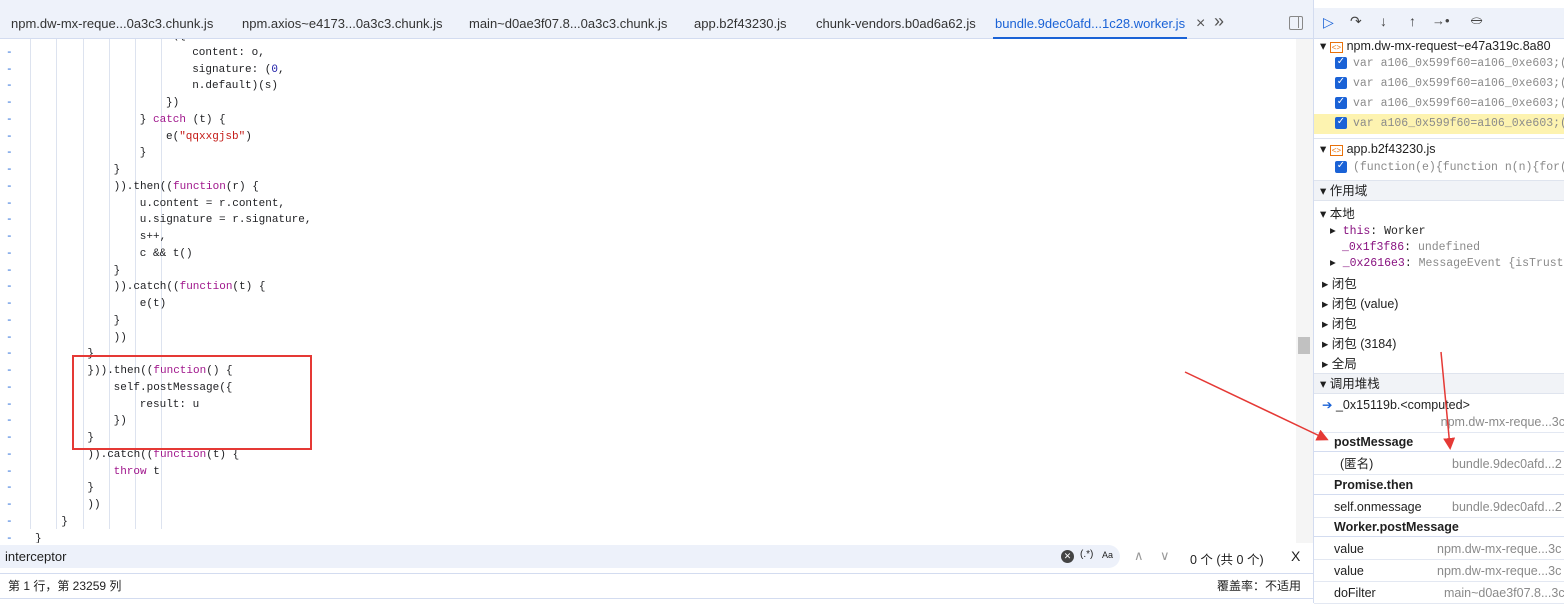 The height and width of the screenshot is (604, 1564). Describe the element at coordinates (1439, 190) in the screenshot. I see `scope-section-header: ▾ 作用域` at that location.